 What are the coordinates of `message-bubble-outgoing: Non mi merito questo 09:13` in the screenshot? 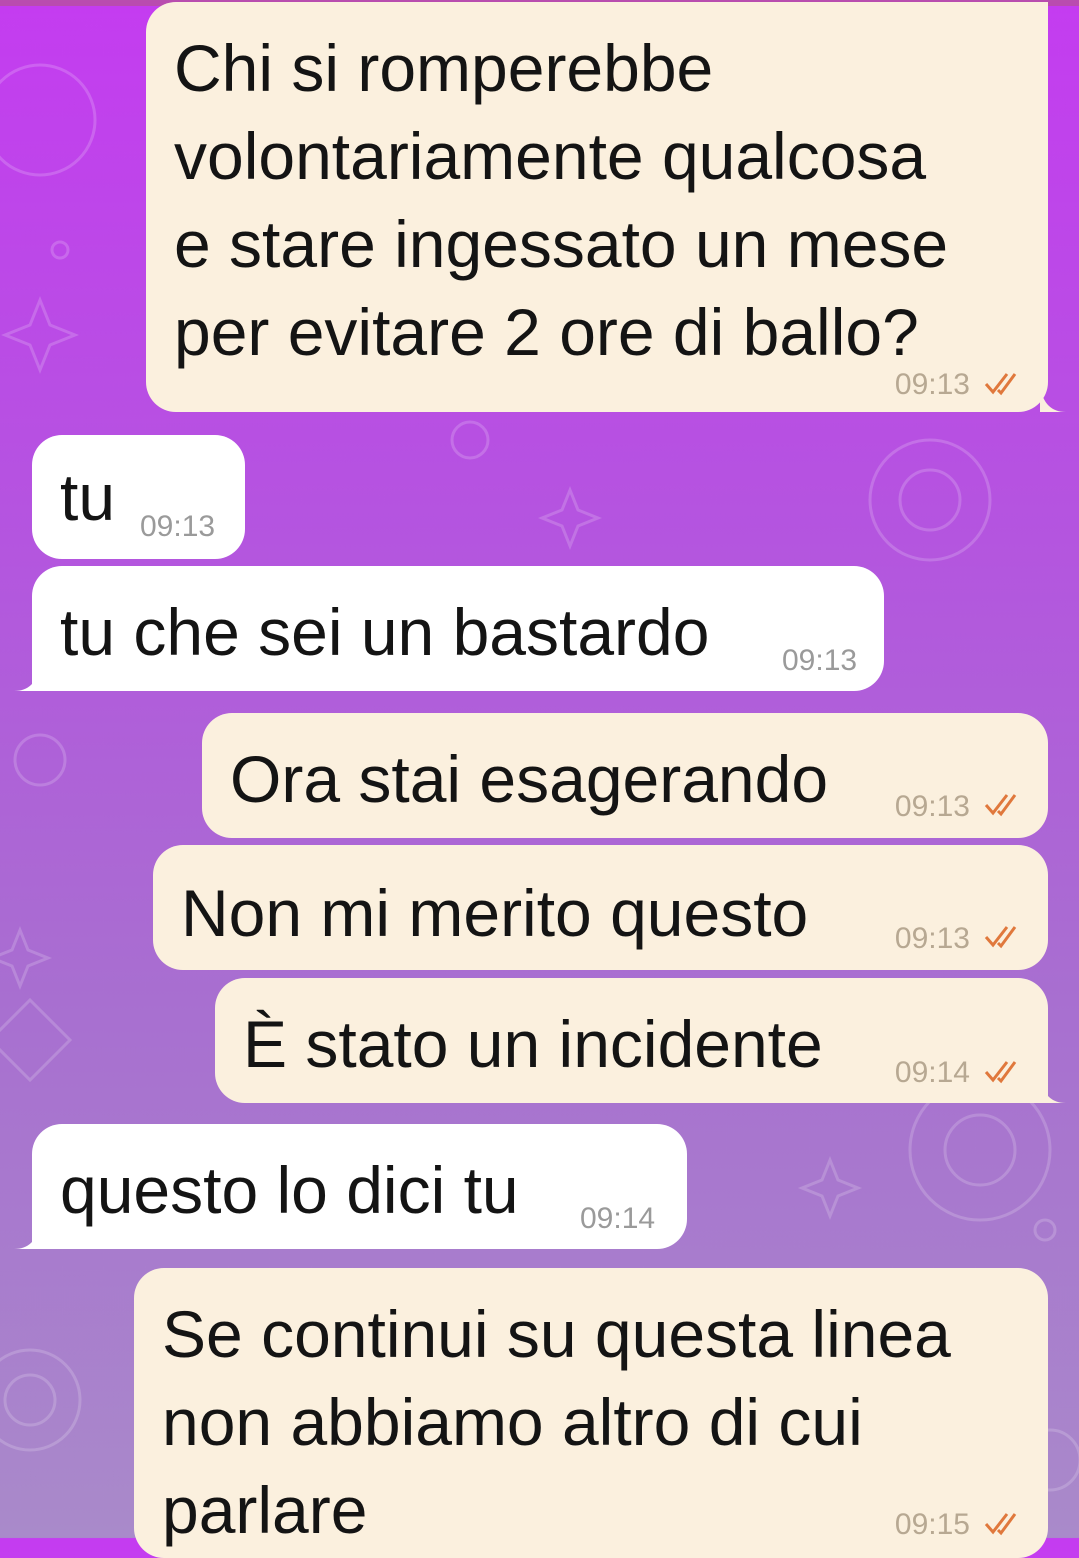 It's located at (600, 907).